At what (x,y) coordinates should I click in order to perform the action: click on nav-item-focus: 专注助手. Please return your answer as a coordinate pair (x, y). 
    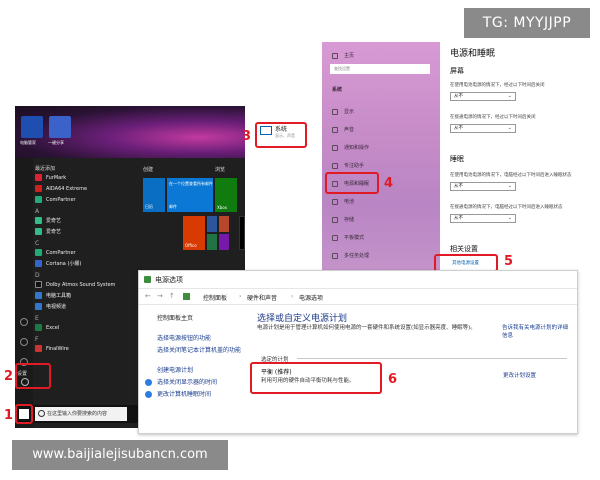
    Looking at the image, I should click on (348, 165).